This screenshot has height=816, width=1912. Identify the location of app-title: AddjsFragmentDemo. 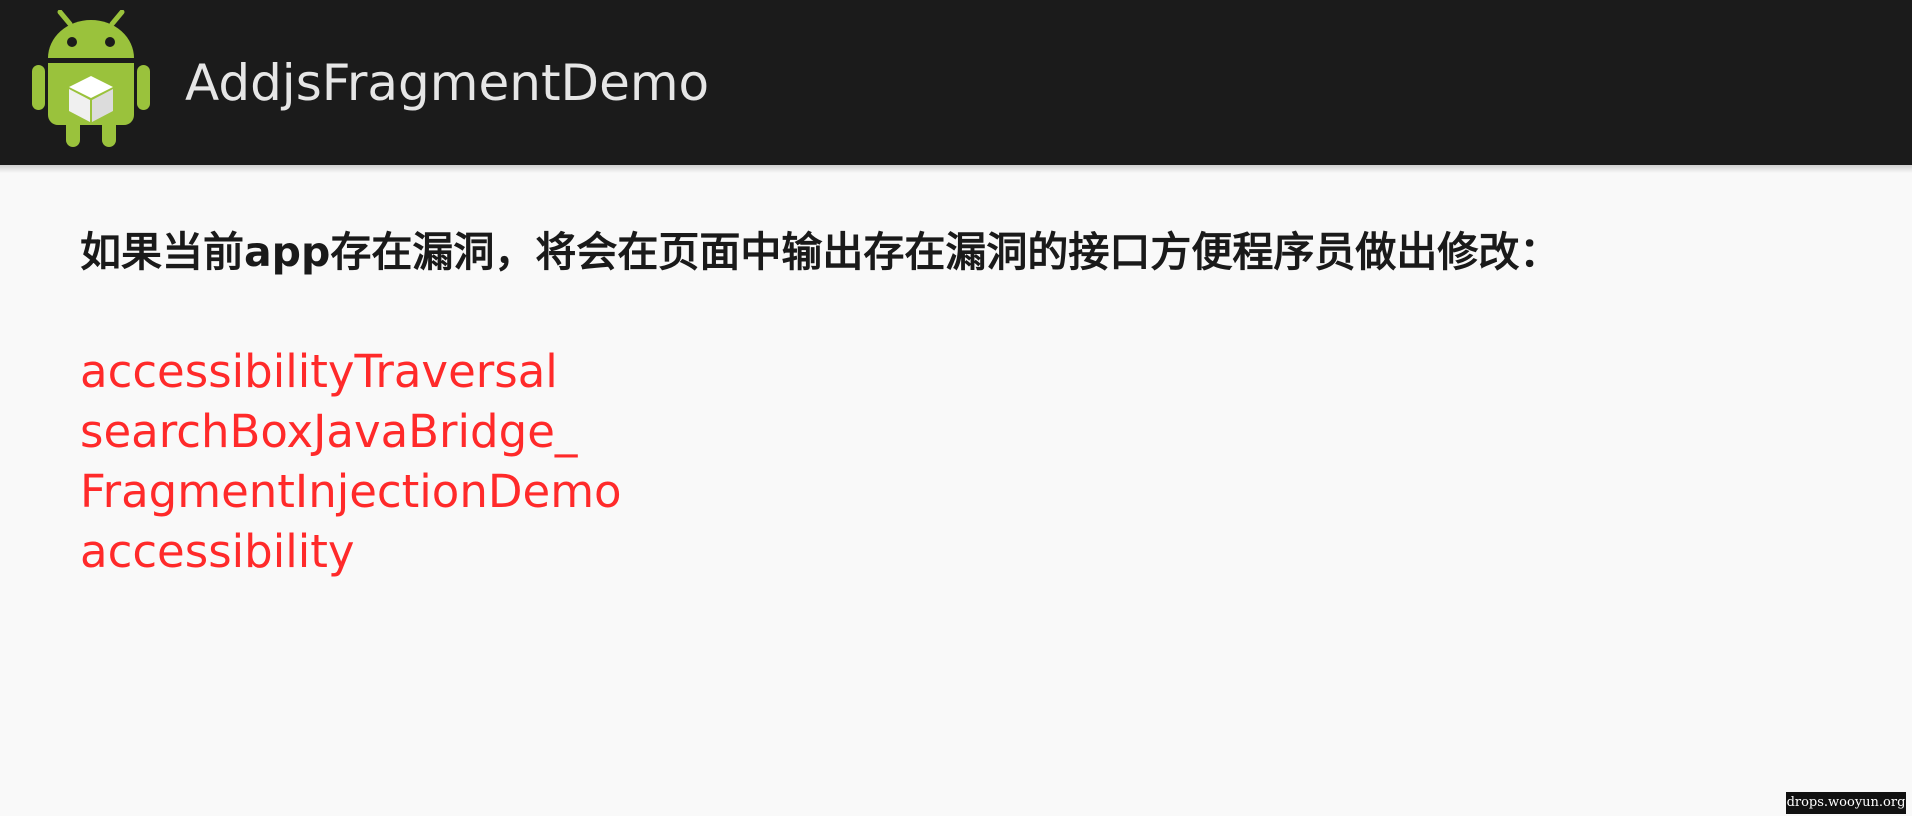
(447, 83).